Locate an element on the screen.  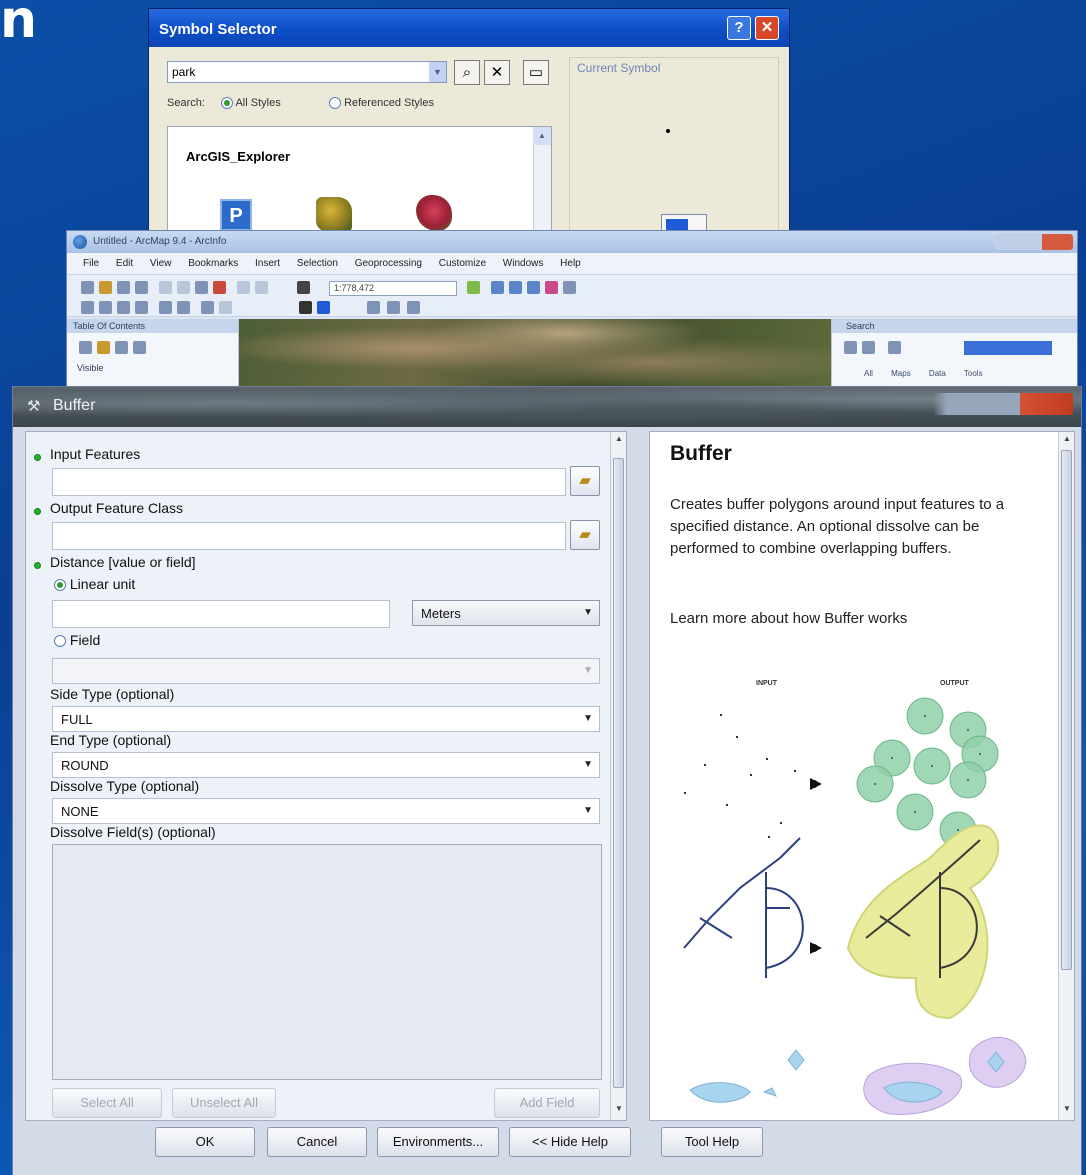
units-dropdown: Meters ▼ is located at coordinates (506, 613).